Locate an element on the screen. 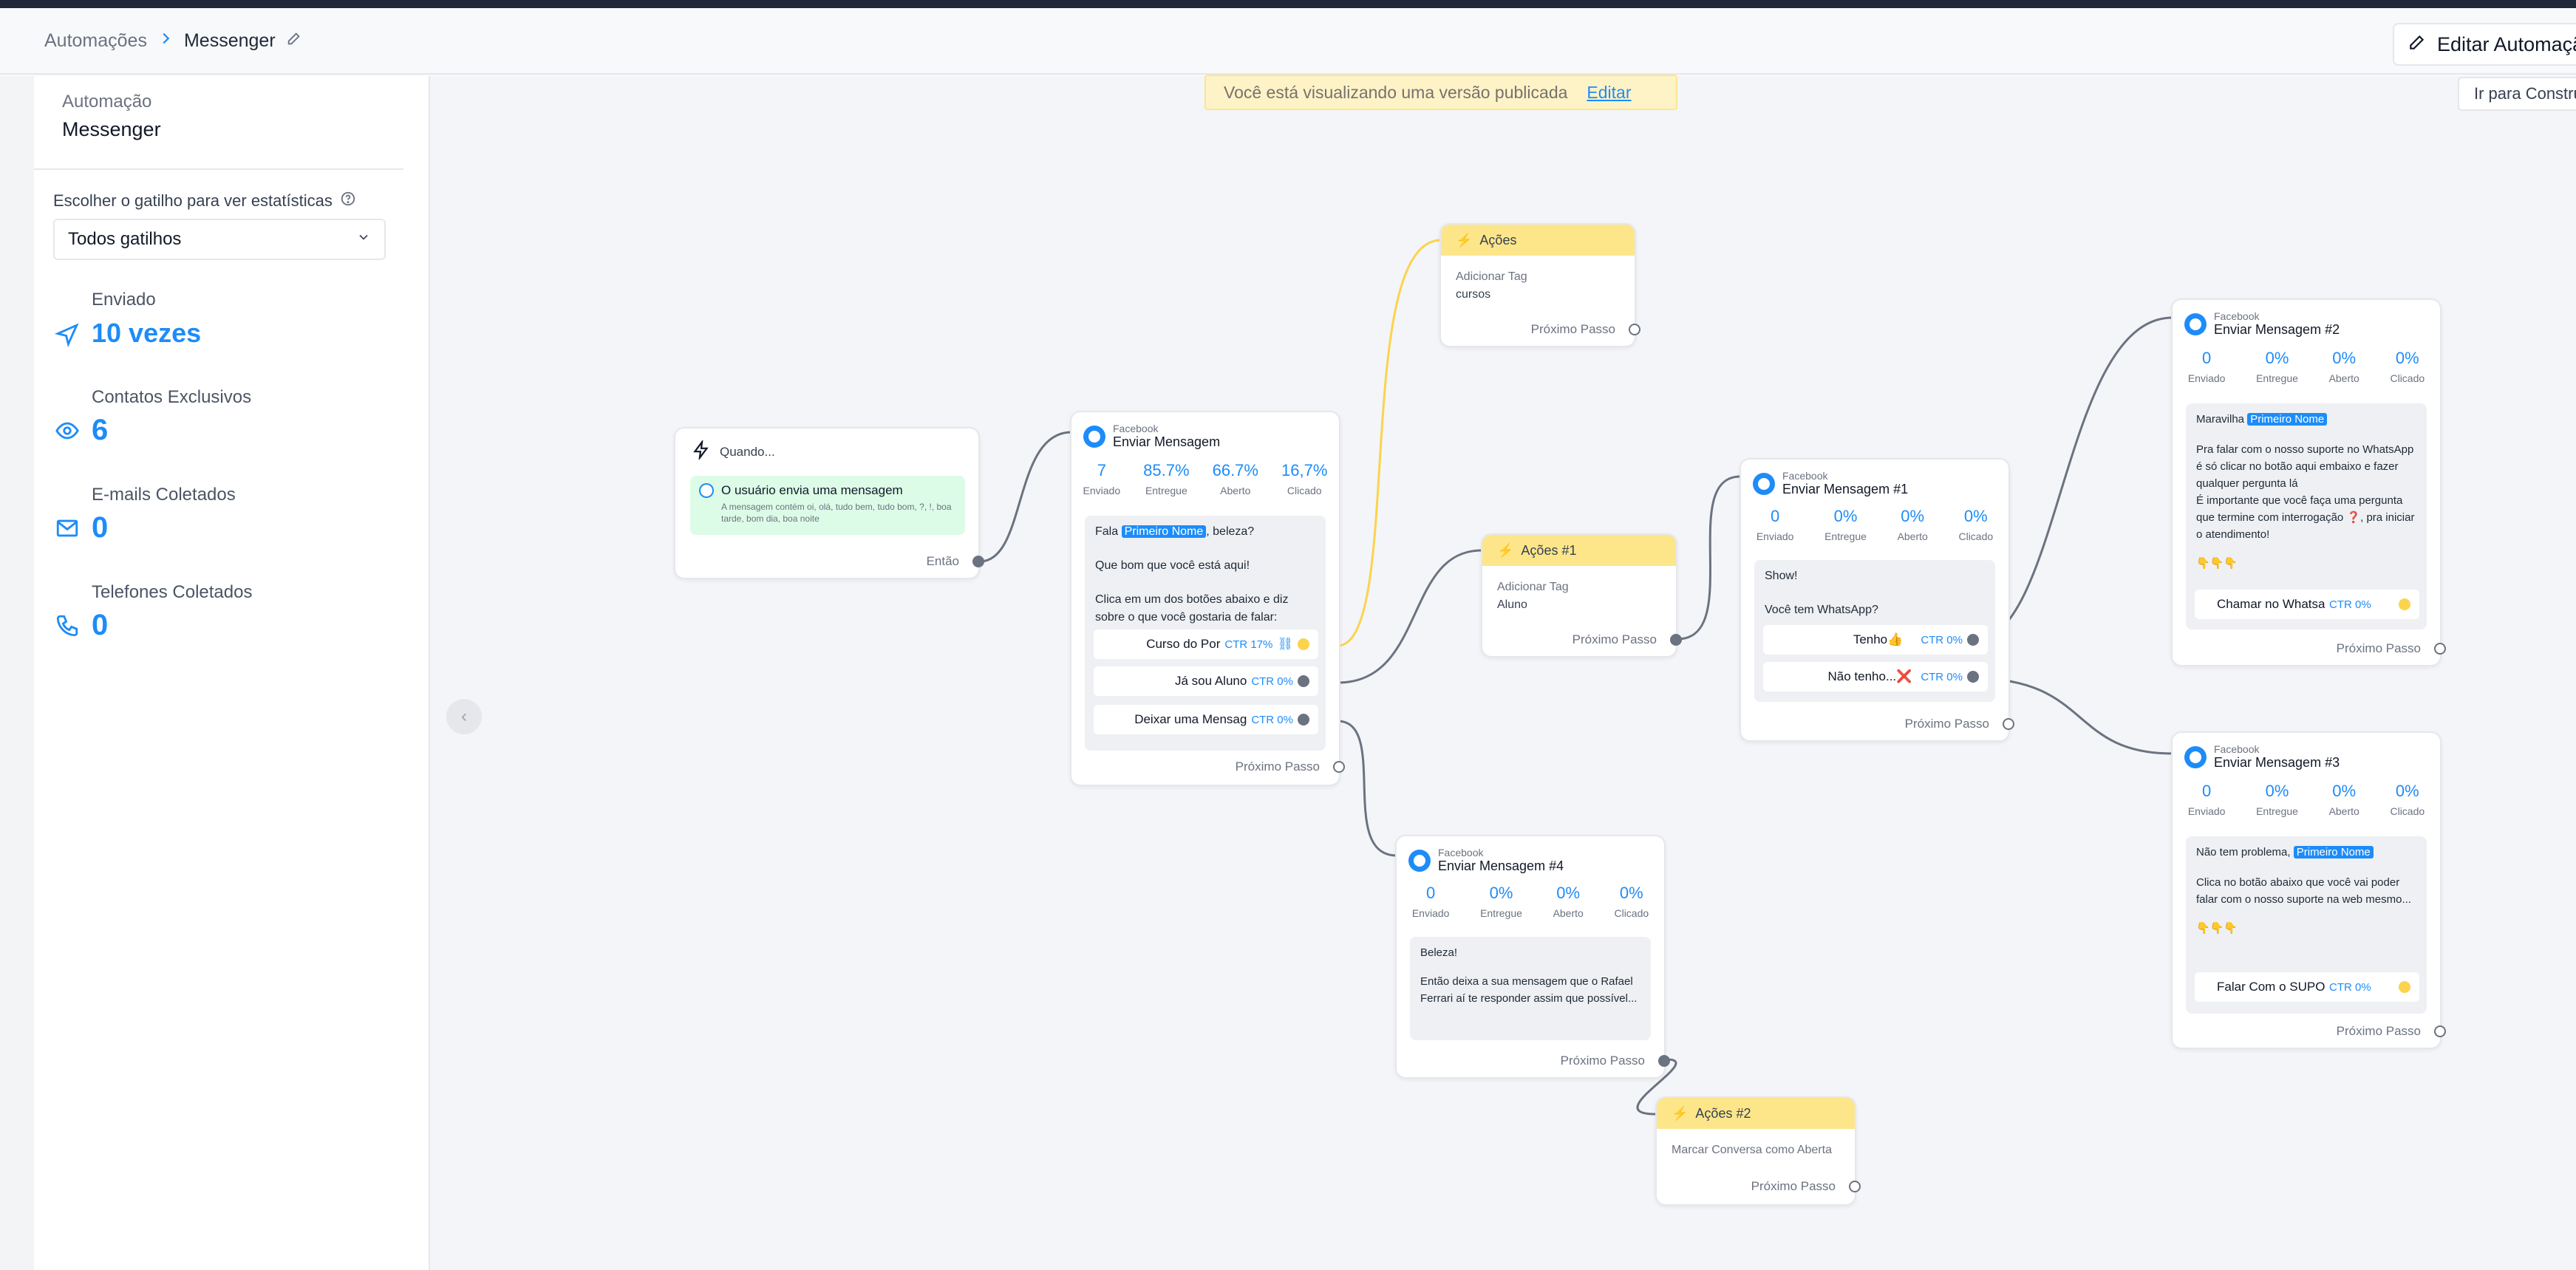 Image resolution: width=2576 pixels, height=1270 pixels. add-tag-label: Adicionar Tag is located at coordinates (1533, 587).